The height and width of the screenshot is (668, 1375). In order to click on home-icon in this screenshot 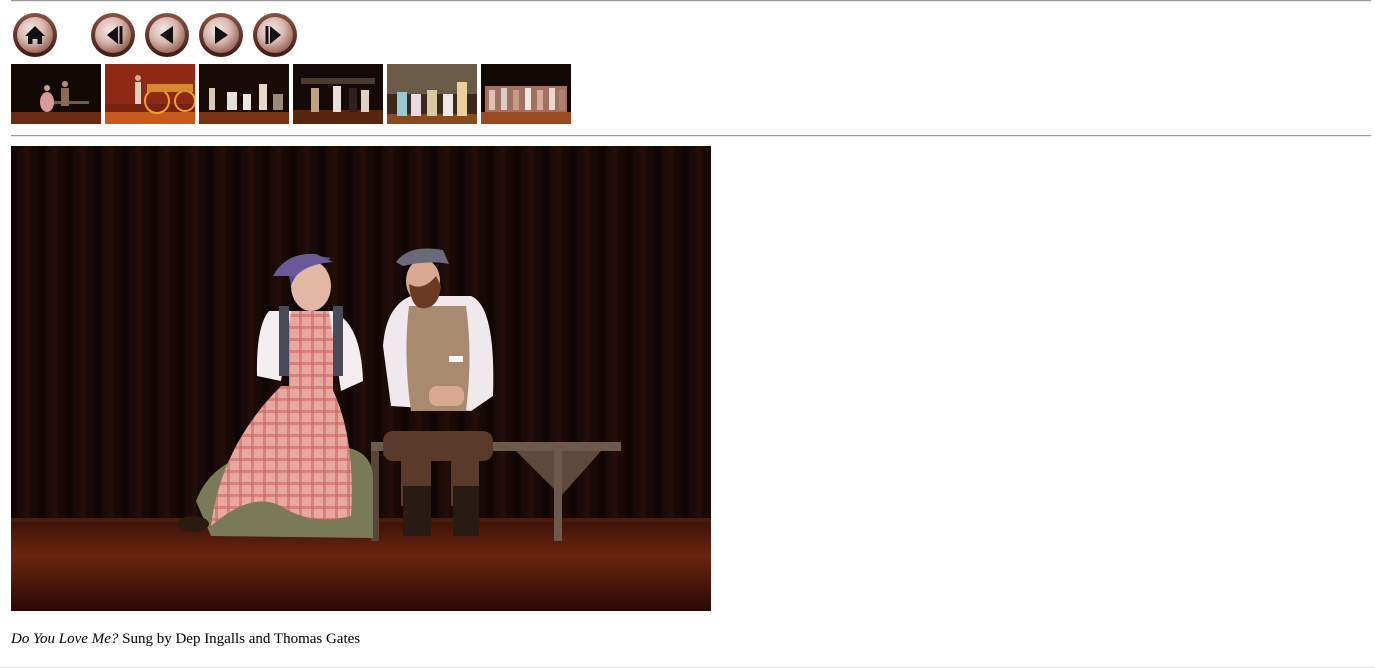, I will do `click(35, 35)`.